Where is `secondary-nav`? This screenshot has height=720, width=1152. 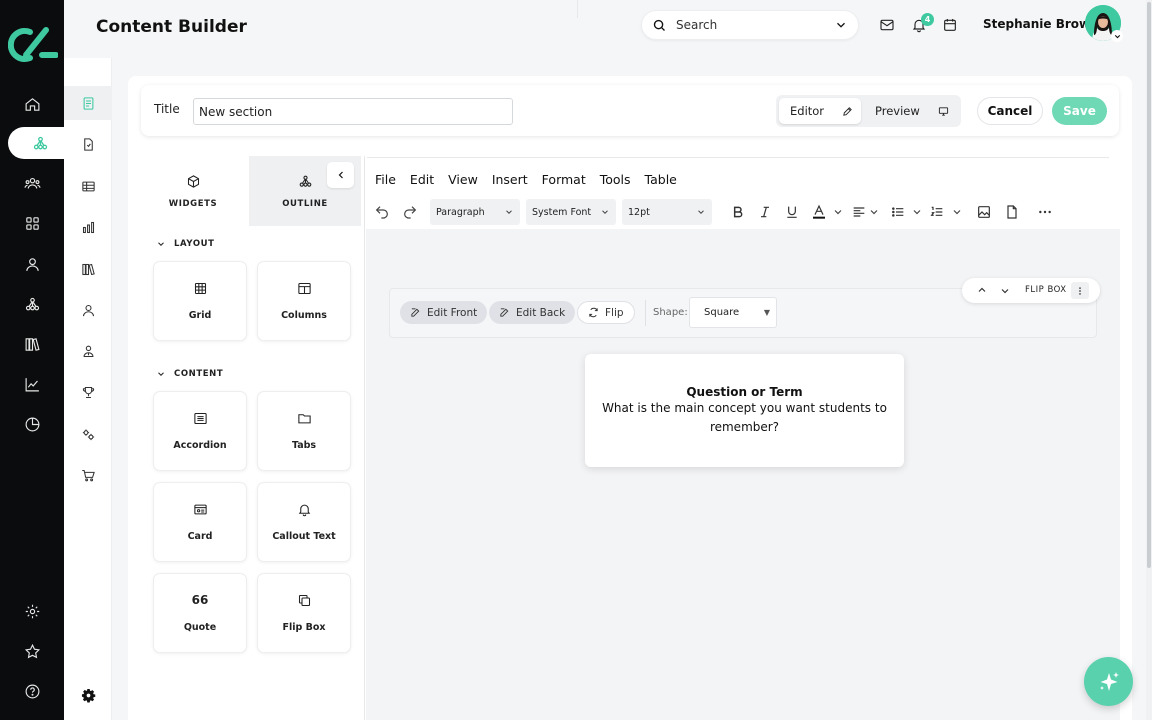
secondary-nav is located at coordinates (88, 389).